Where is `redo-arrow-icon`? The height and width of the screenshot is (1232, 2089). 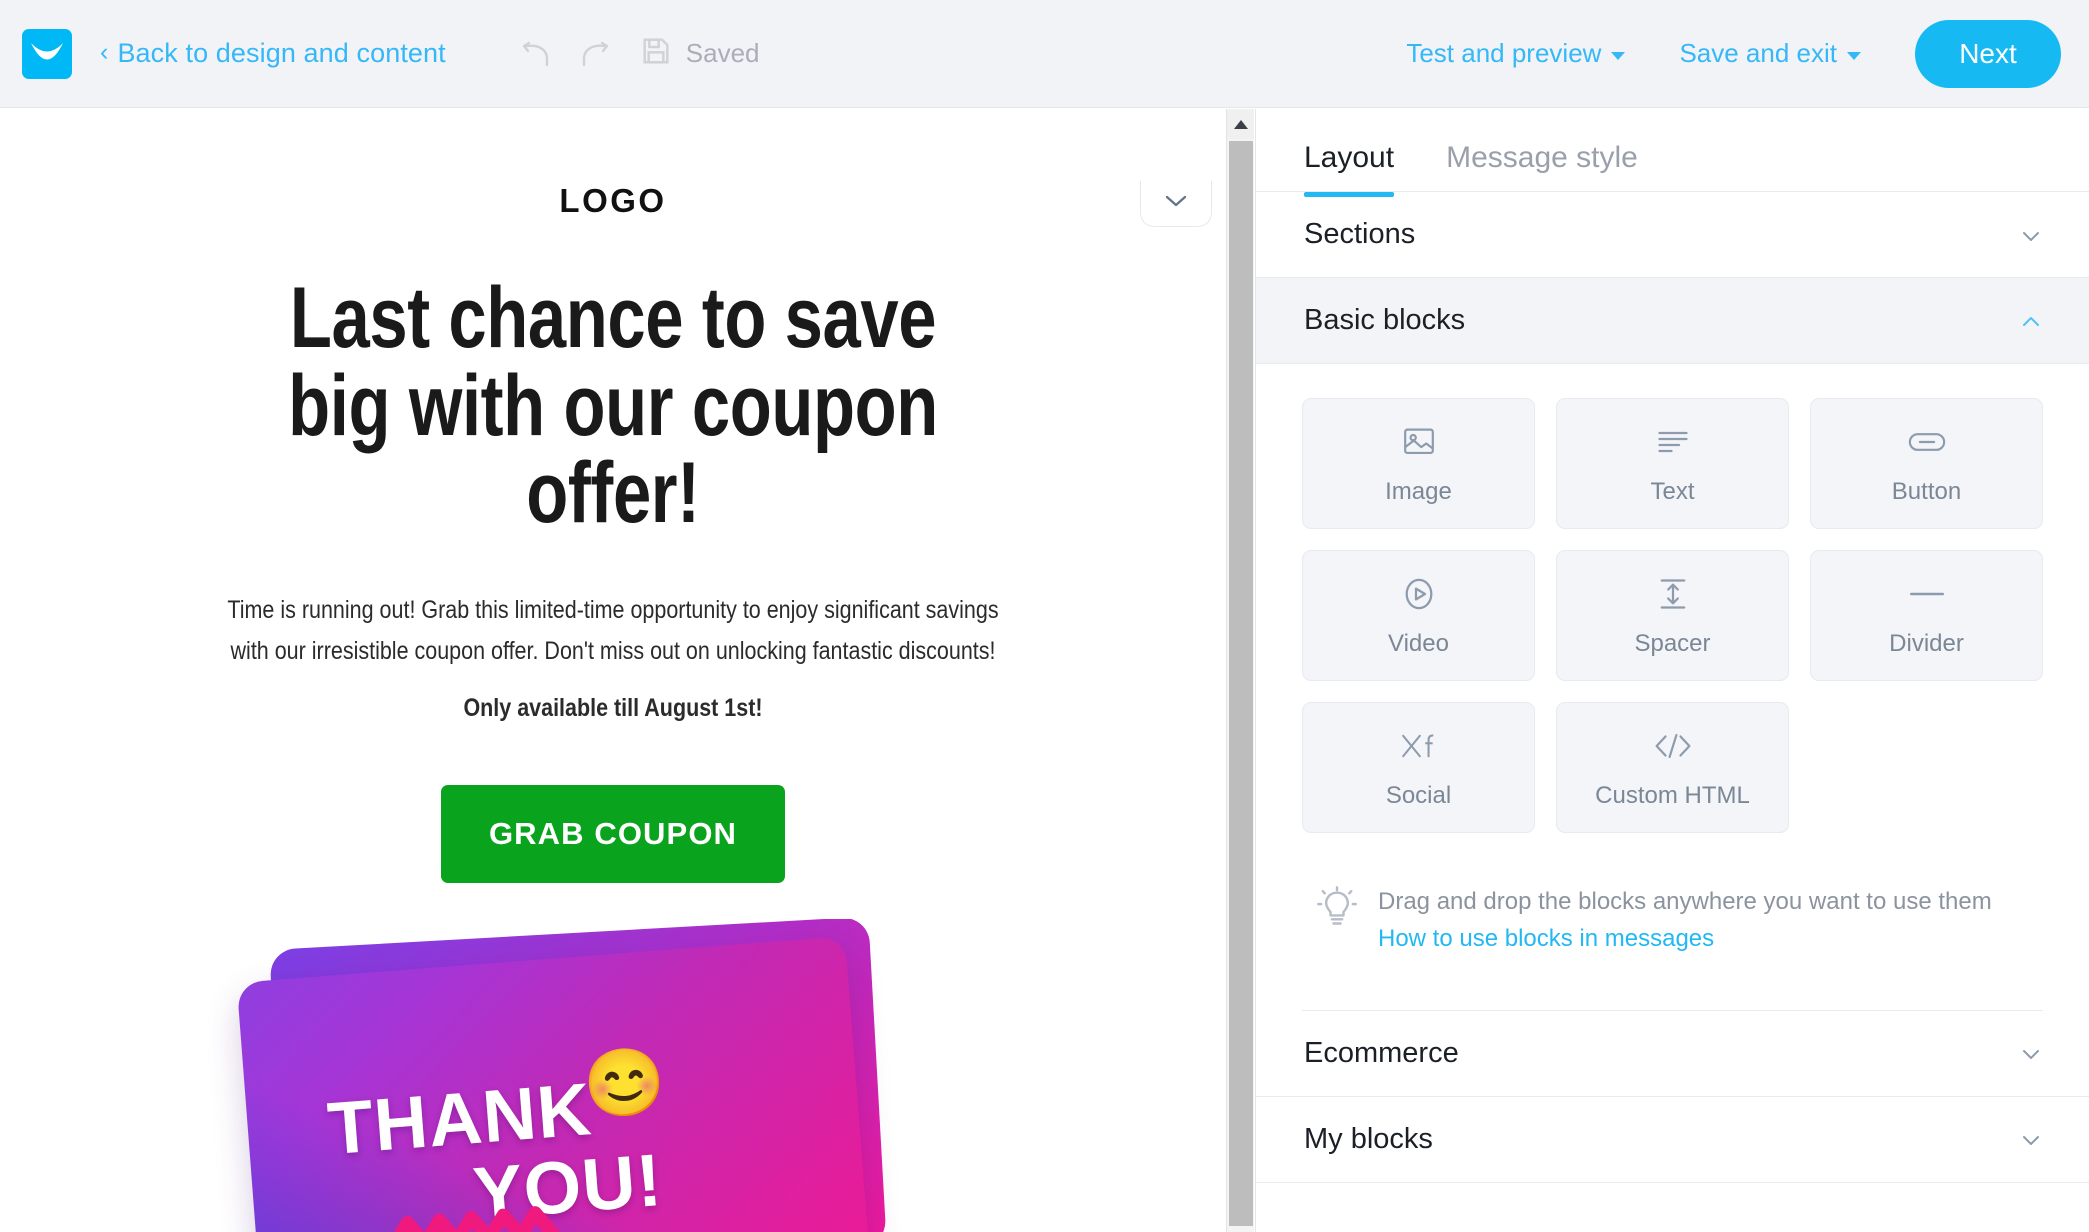 redo-arrow-icon is located at coordinates (595, 54).